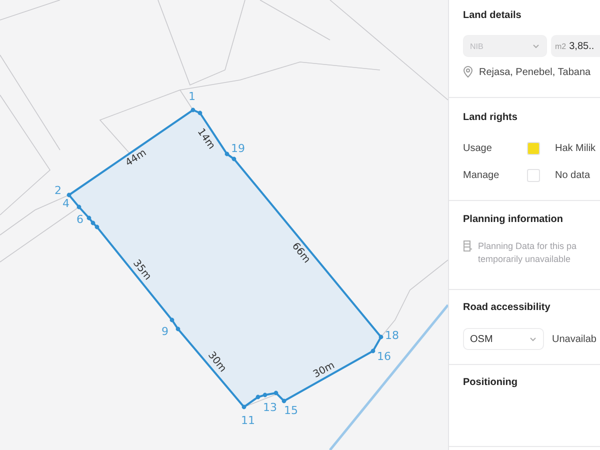 The image size is (600, 450). What do you see at coordinates (478, 148) in the screenshot?
I see `row-label: Usage` at bounding box center [478, 148].